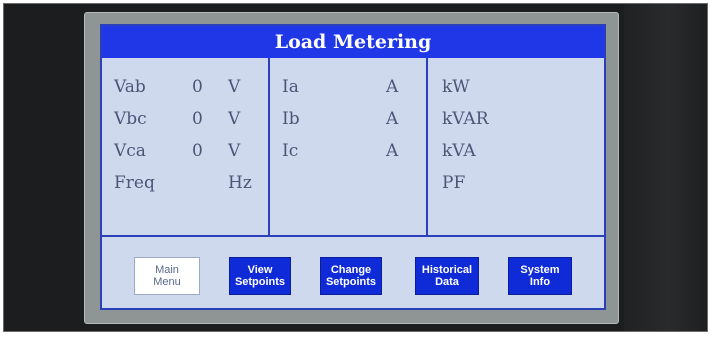 Image resolution: width=713 pixels, height=337 pixels. I want to click on voltage-label: Vbc, so click(130, 119).